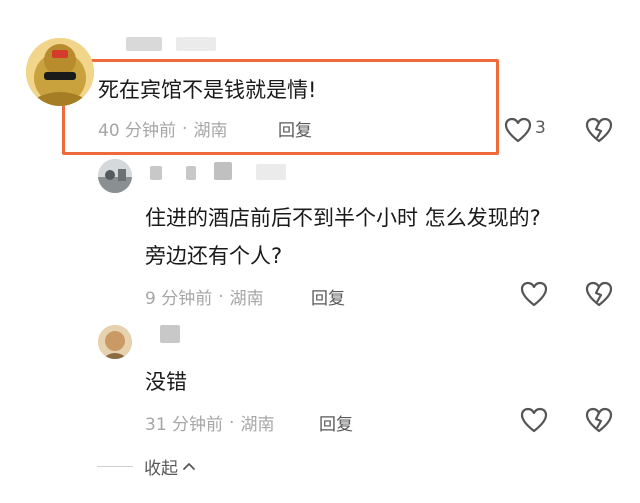 The image size is (640, 503). I want to click on comment-time: 40 分钟前, so click(137, 131).